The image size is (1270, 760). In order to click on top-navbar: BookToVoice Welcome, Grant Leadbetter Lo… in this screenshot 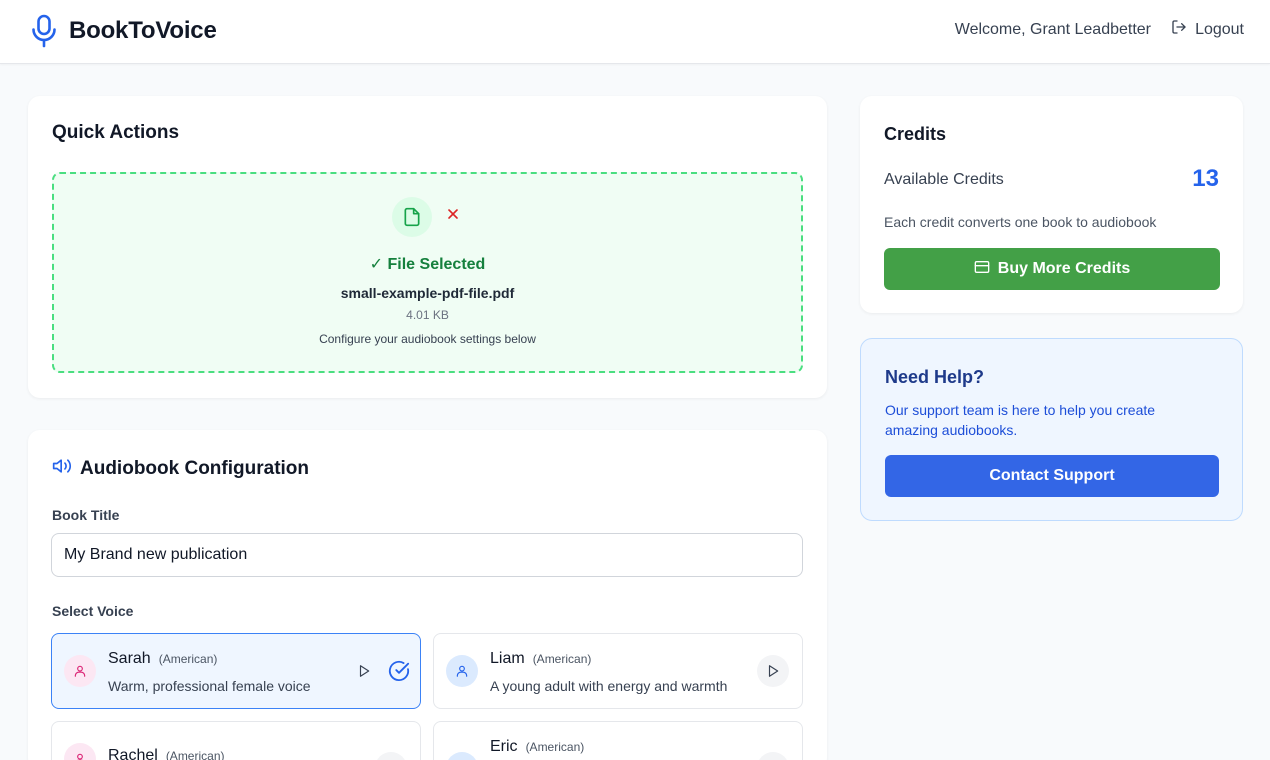, I will do `click(635, 32)`.